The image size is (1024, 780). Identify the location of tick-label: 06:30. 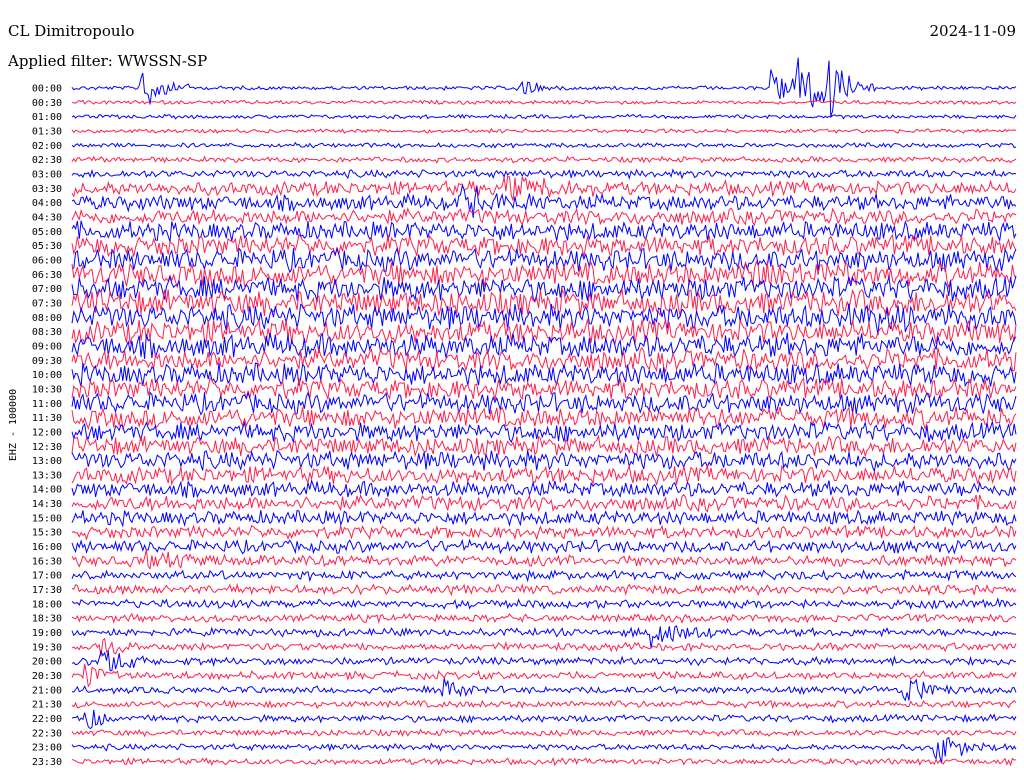
(47, 275).